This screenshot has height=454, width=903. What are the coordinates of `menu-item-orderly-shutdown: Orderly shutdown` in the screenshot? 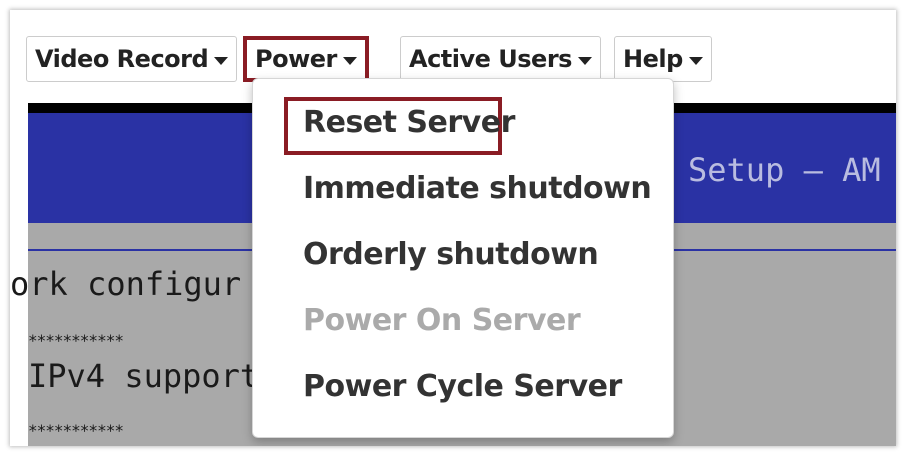 It's located at (451, 254).